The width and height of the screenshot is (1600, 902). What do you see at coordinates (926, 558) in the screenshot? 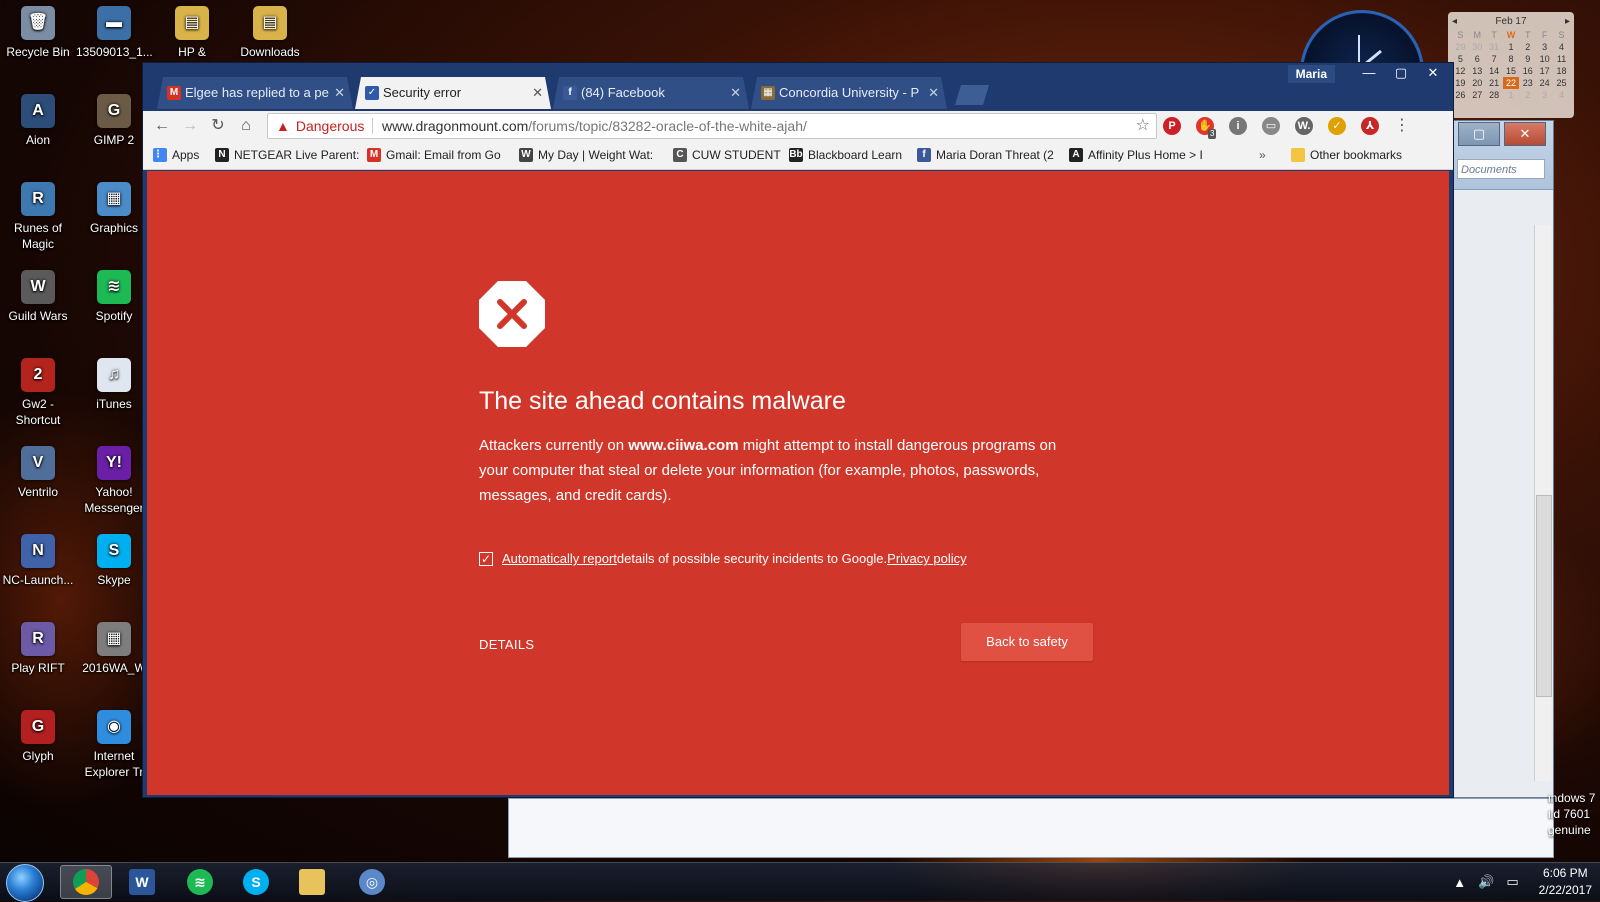
I see `privacy-policy-link: Privacy policy` at bounding box center [926, 558].